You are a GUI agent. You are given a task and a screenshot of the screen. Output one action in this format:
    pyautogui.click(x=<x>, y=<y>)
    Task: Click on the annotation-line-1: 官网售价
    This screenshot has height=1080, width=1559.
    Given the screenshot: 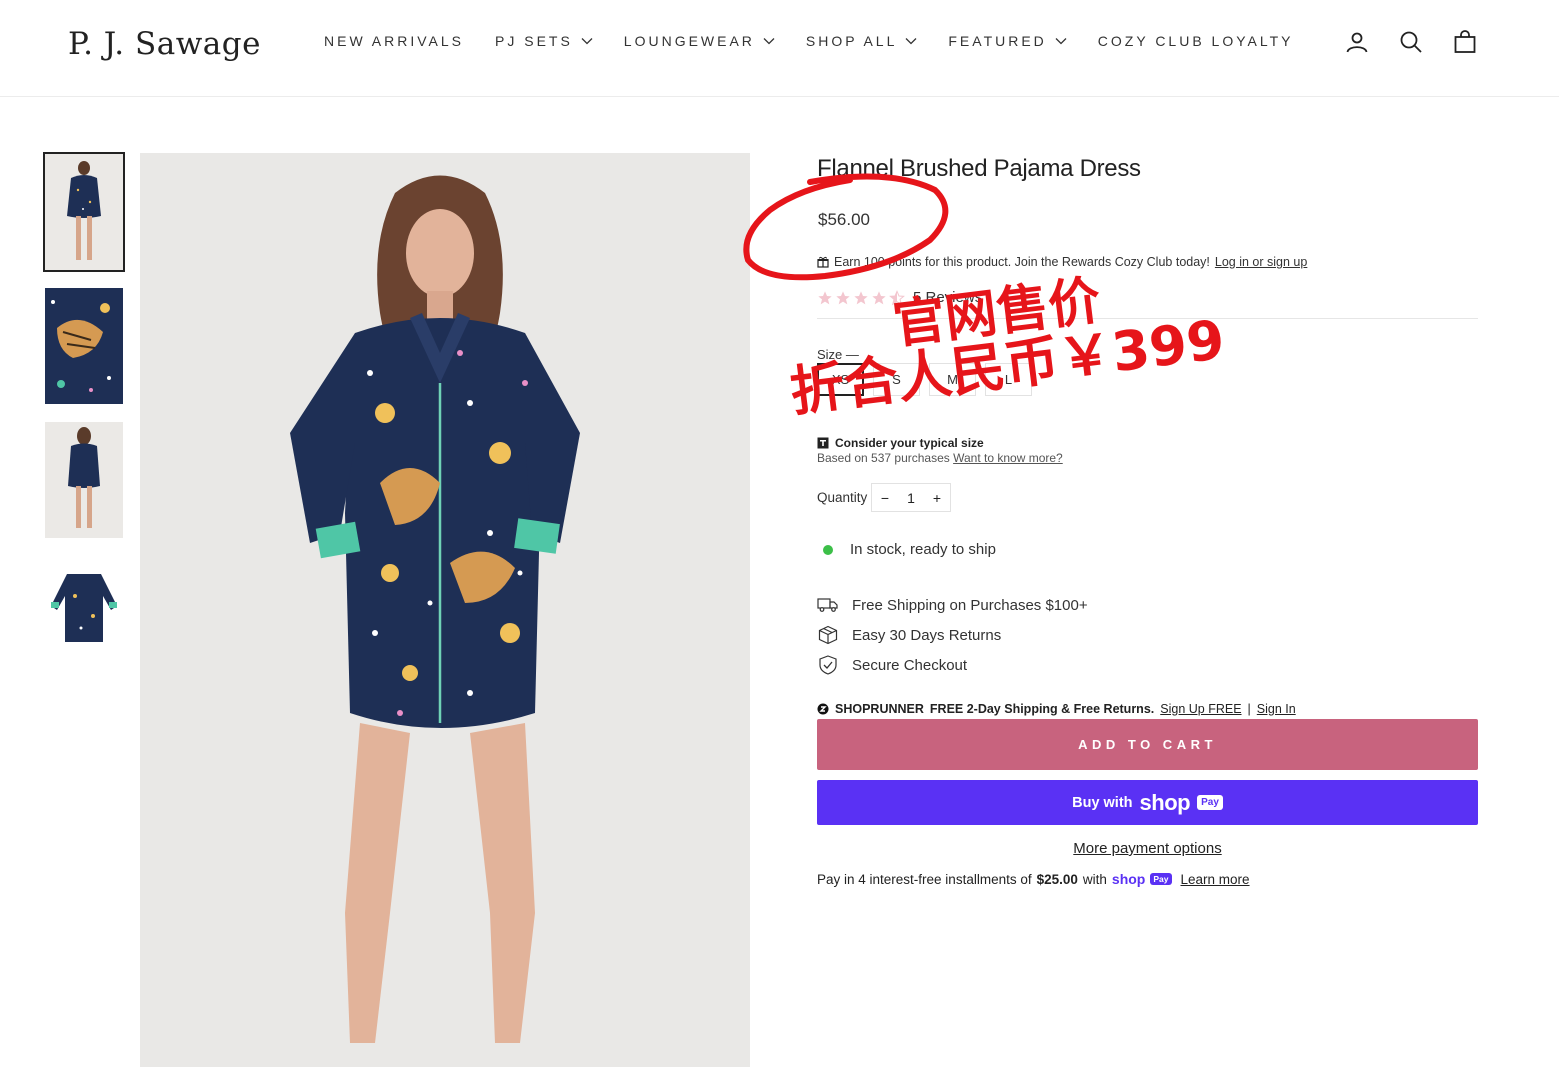 What is the action you would take?
    pyautogui.click(x=997, y=313)
    